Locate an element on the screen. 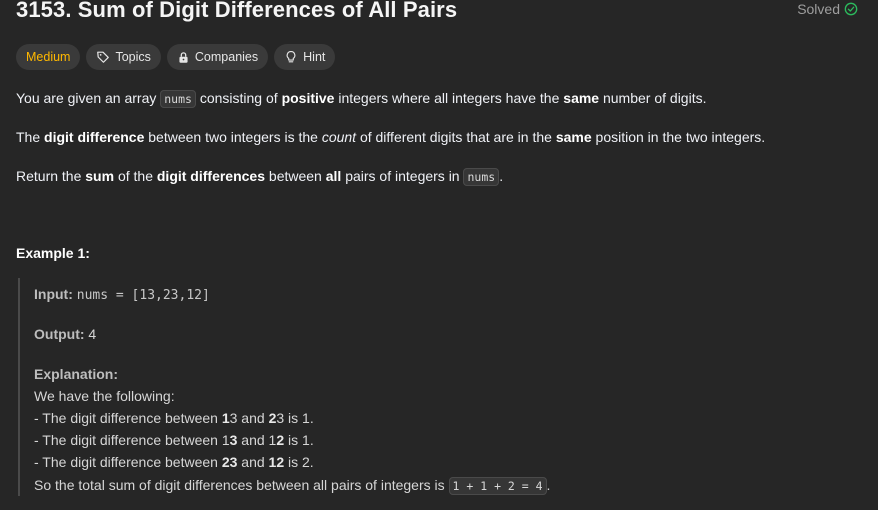 The image size is (878, 510). text: between is located at coordinates (295, 176).